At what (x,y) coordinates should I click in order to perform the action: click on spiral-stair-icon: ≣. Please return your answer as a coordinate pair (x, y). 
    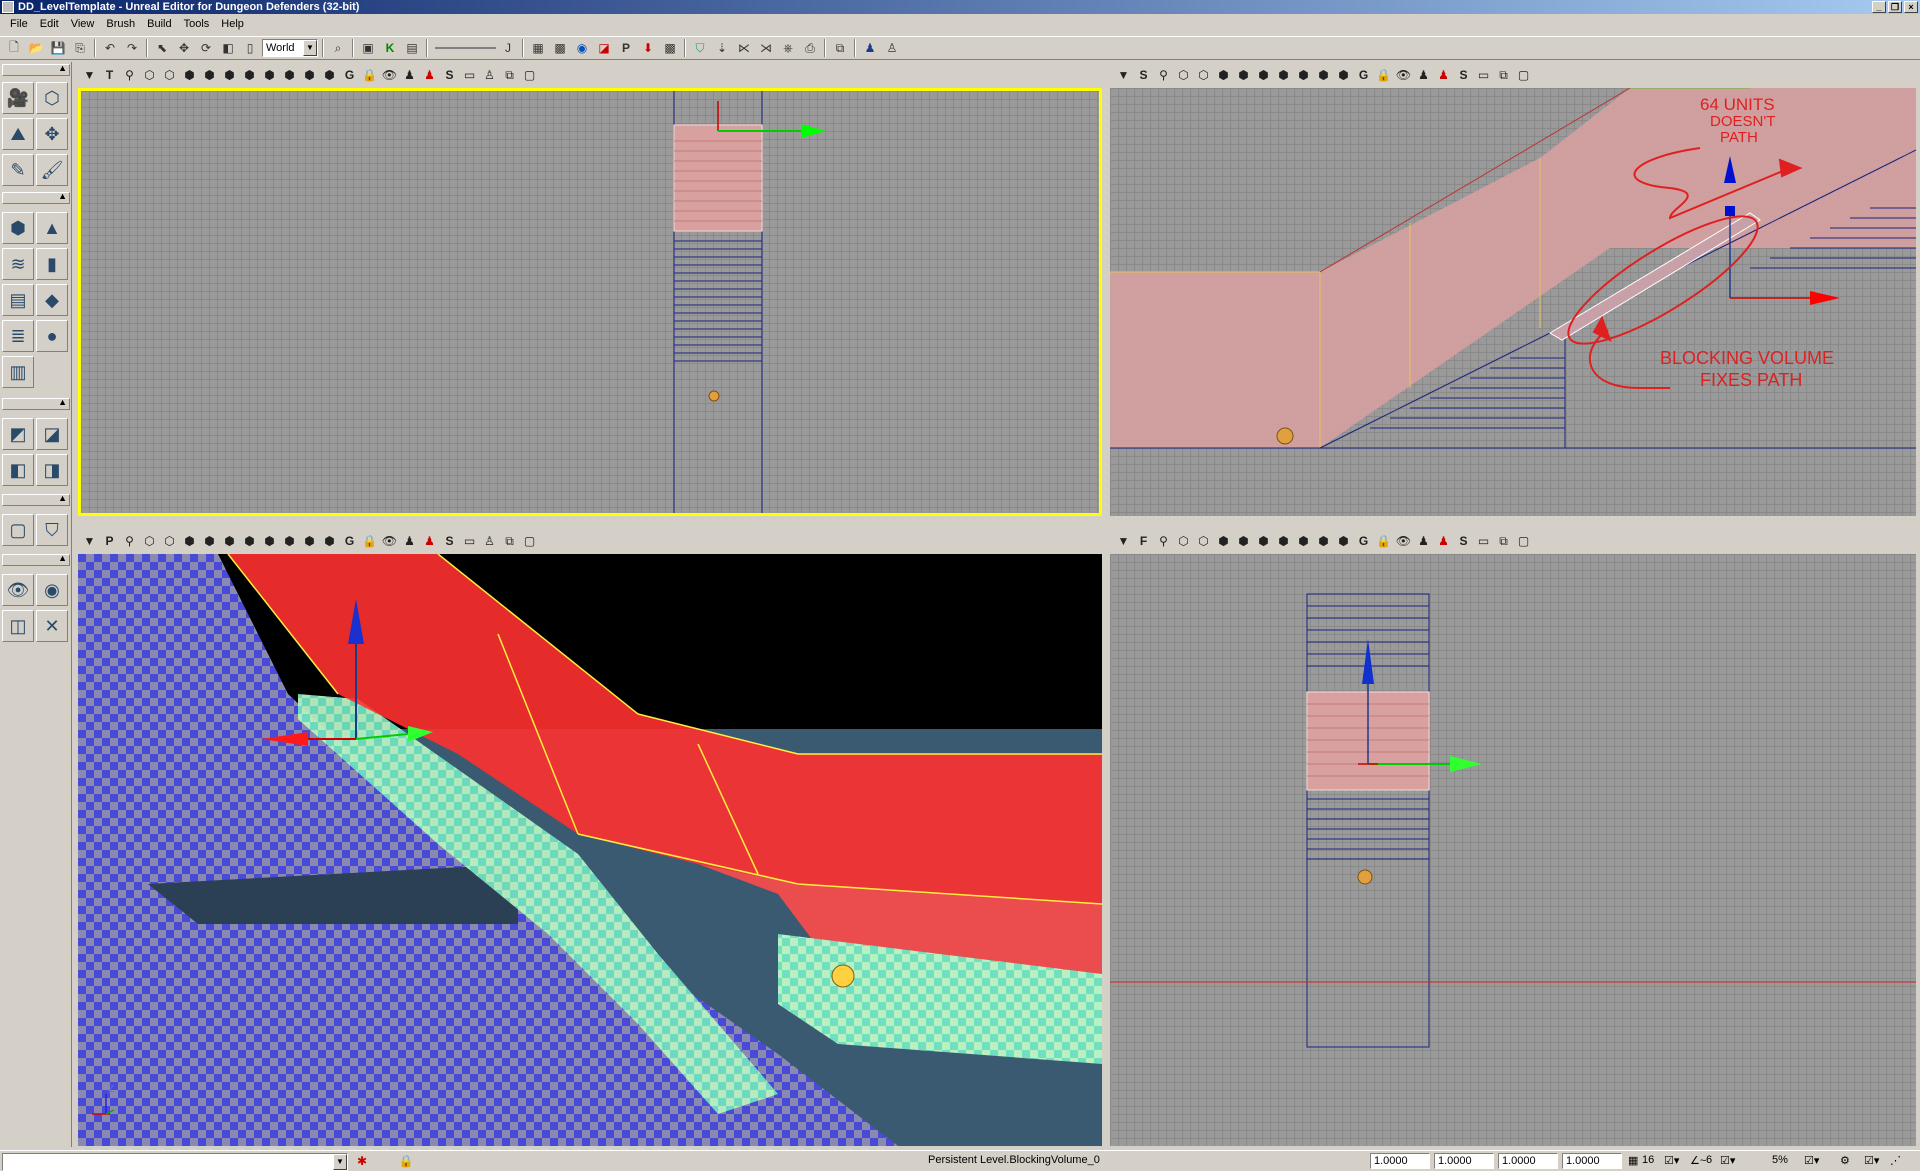
    Looking at the image, I should click on (18, 336).